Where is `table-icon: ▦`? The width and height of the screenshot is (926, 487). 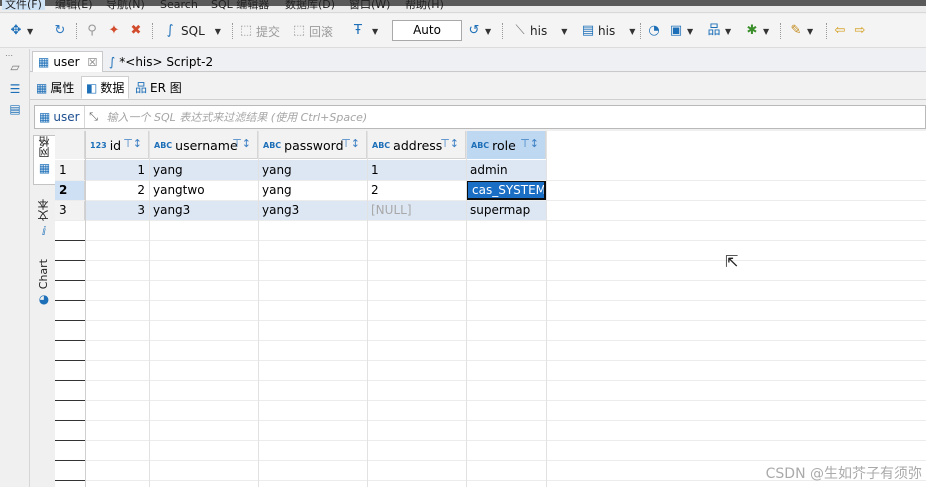 table-icon: ▦ is located at coordinates (45, 117).